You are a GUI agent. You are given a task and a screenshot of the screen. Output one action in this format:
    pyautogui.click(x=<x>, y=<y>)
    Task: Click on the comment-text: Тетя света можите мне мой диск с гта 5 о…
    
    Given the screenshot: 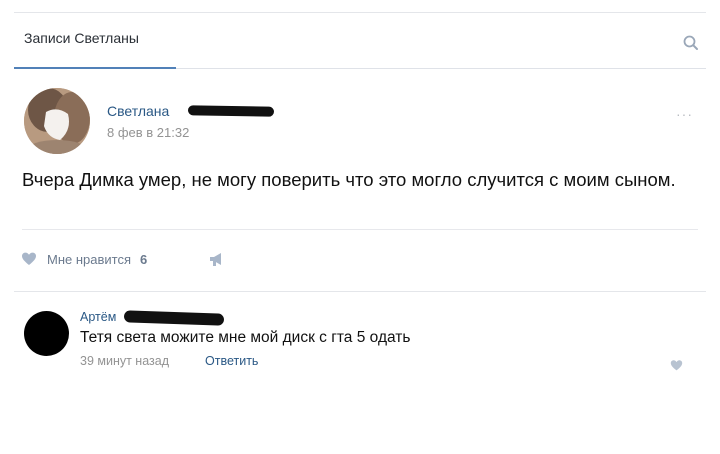 What is the action you would take?
    pyautogui.click(x=245, y=337)
    